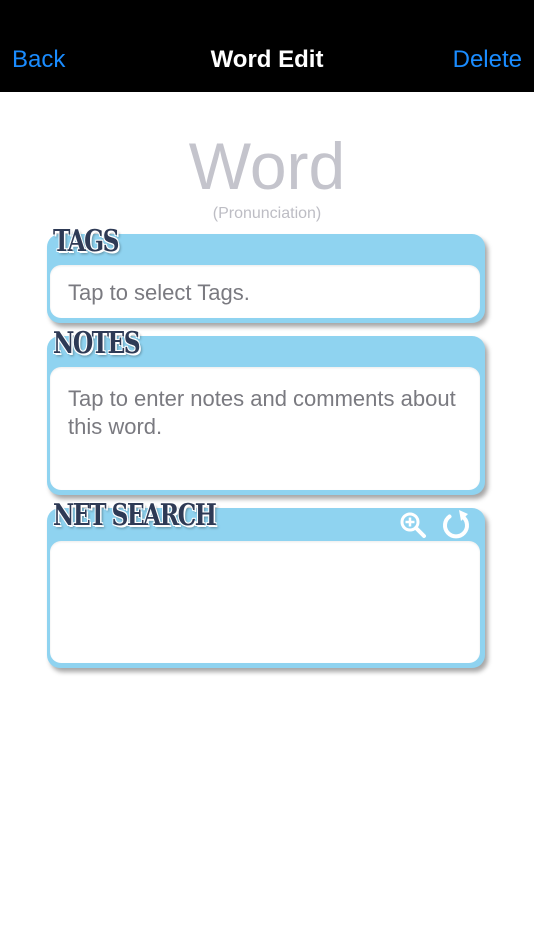  I want to click on net-search-content, so click(265, 602).